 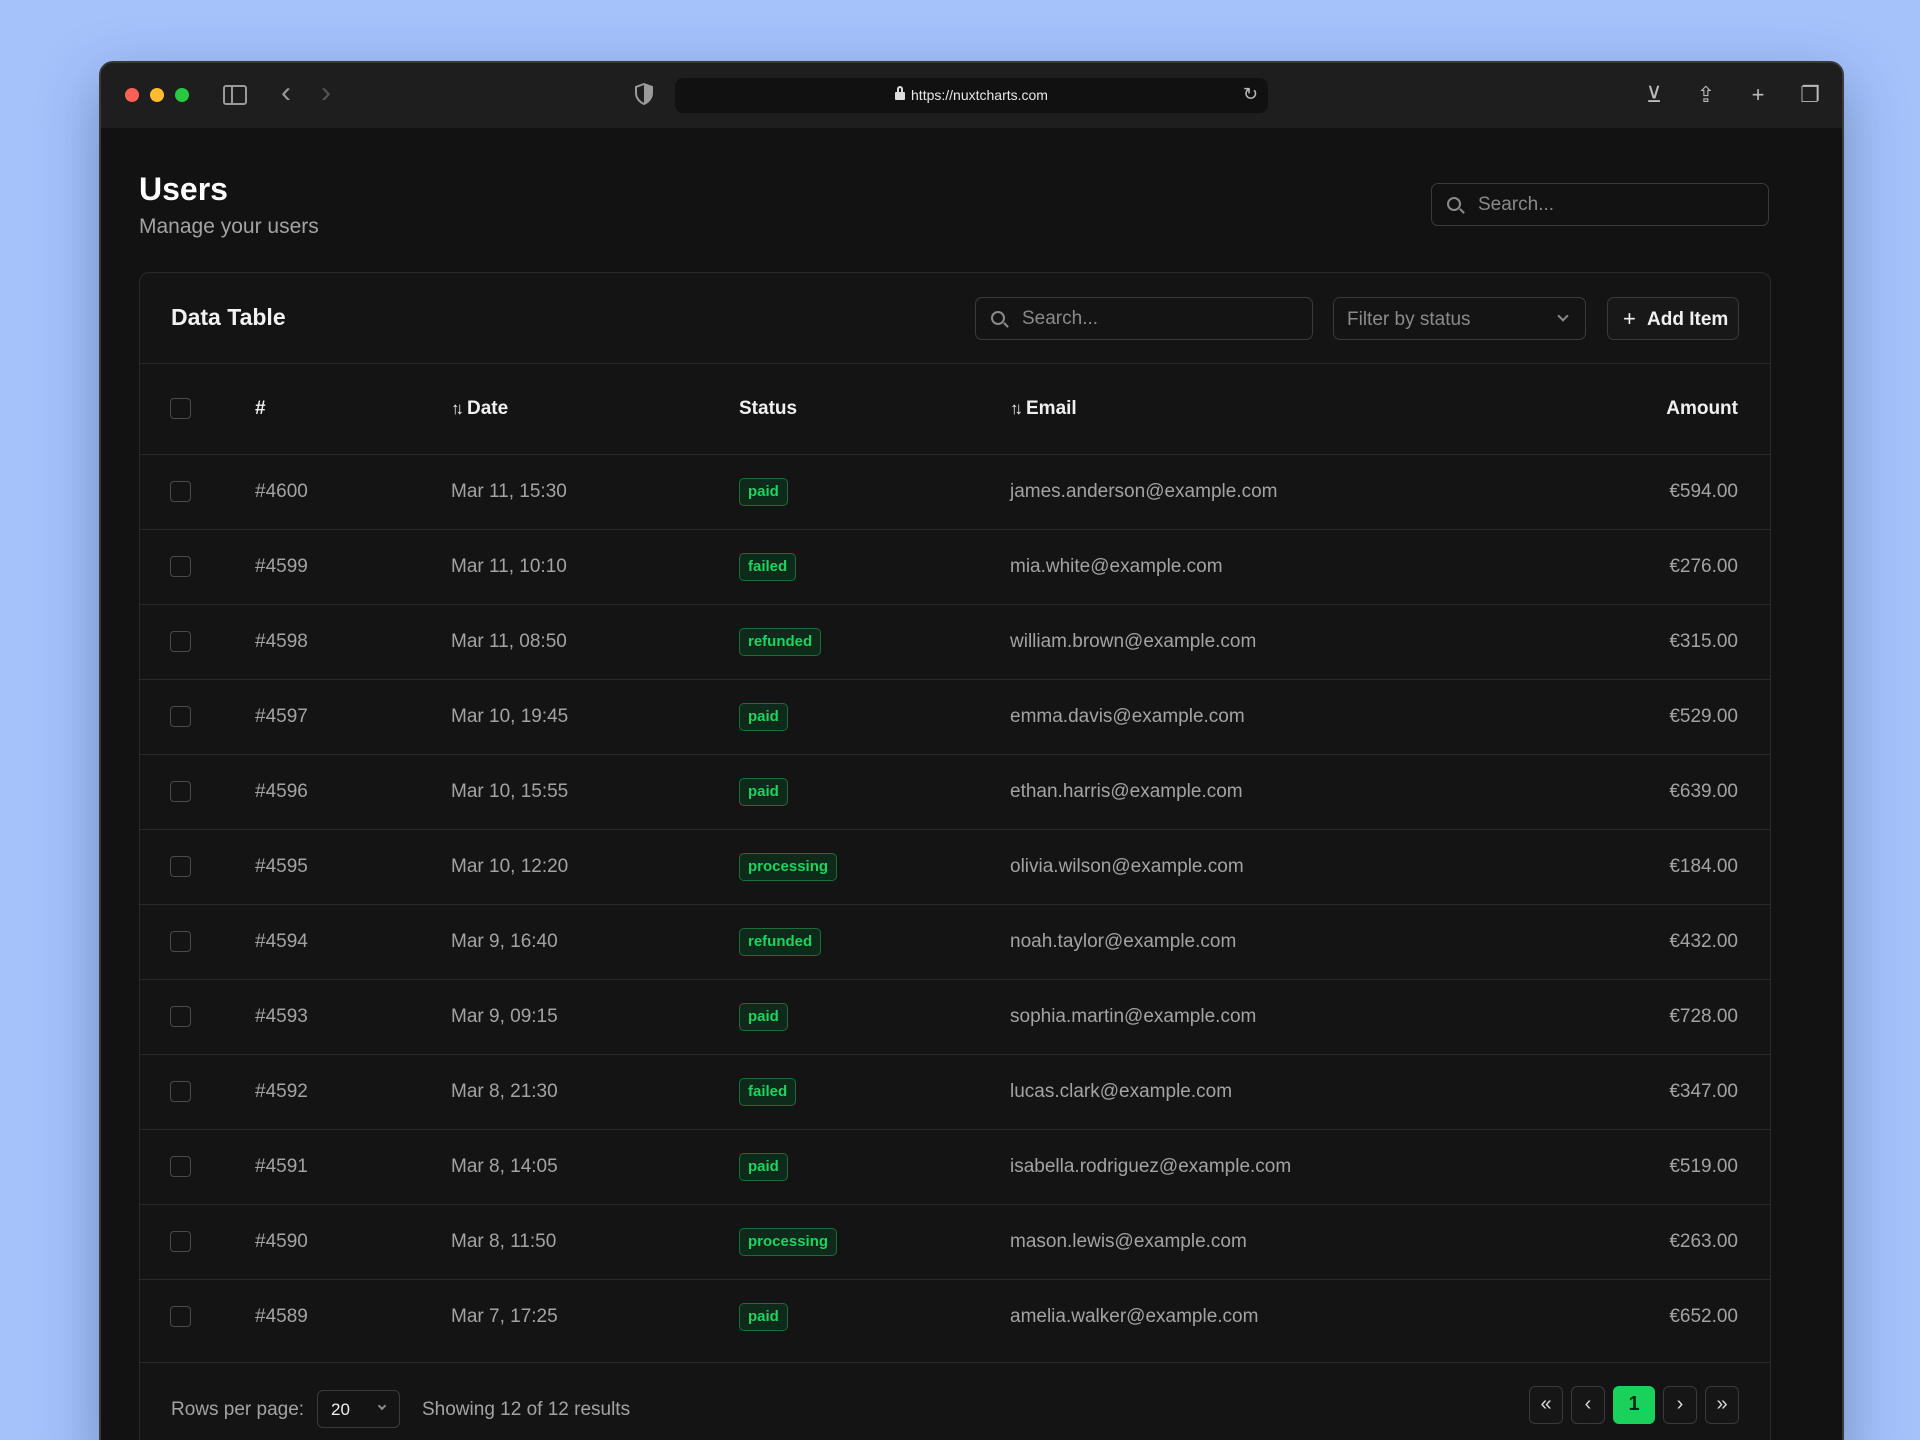 I want to click on results-count: Showing 12 of 12 results, so click(x=526, y=1409).